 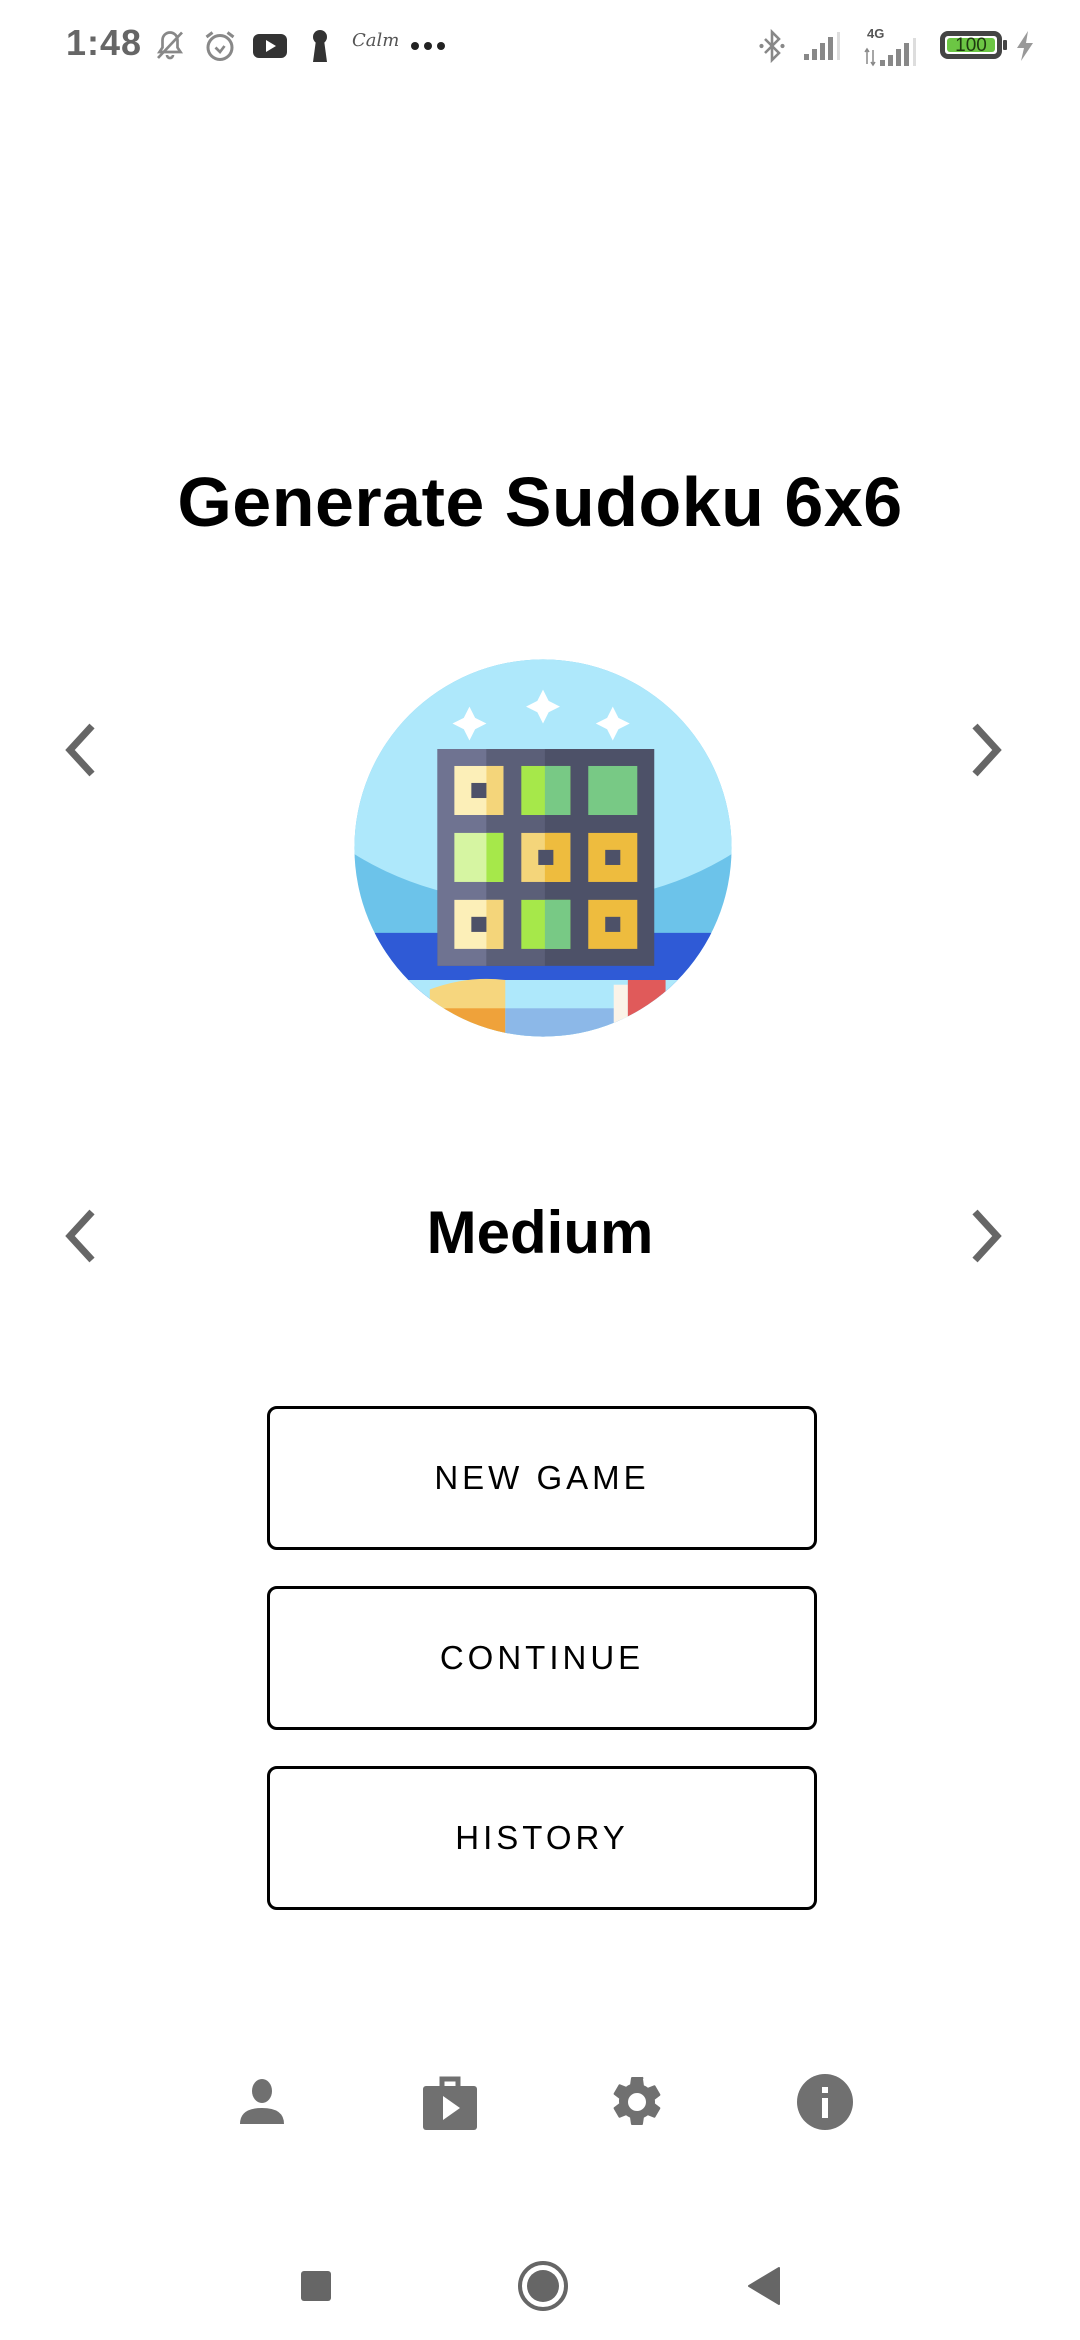 What do you see at coordinates (540, 502) in the screenshot?
I see `page-title: Generate Sudoku 6x6` at bounding box center [540, 502].